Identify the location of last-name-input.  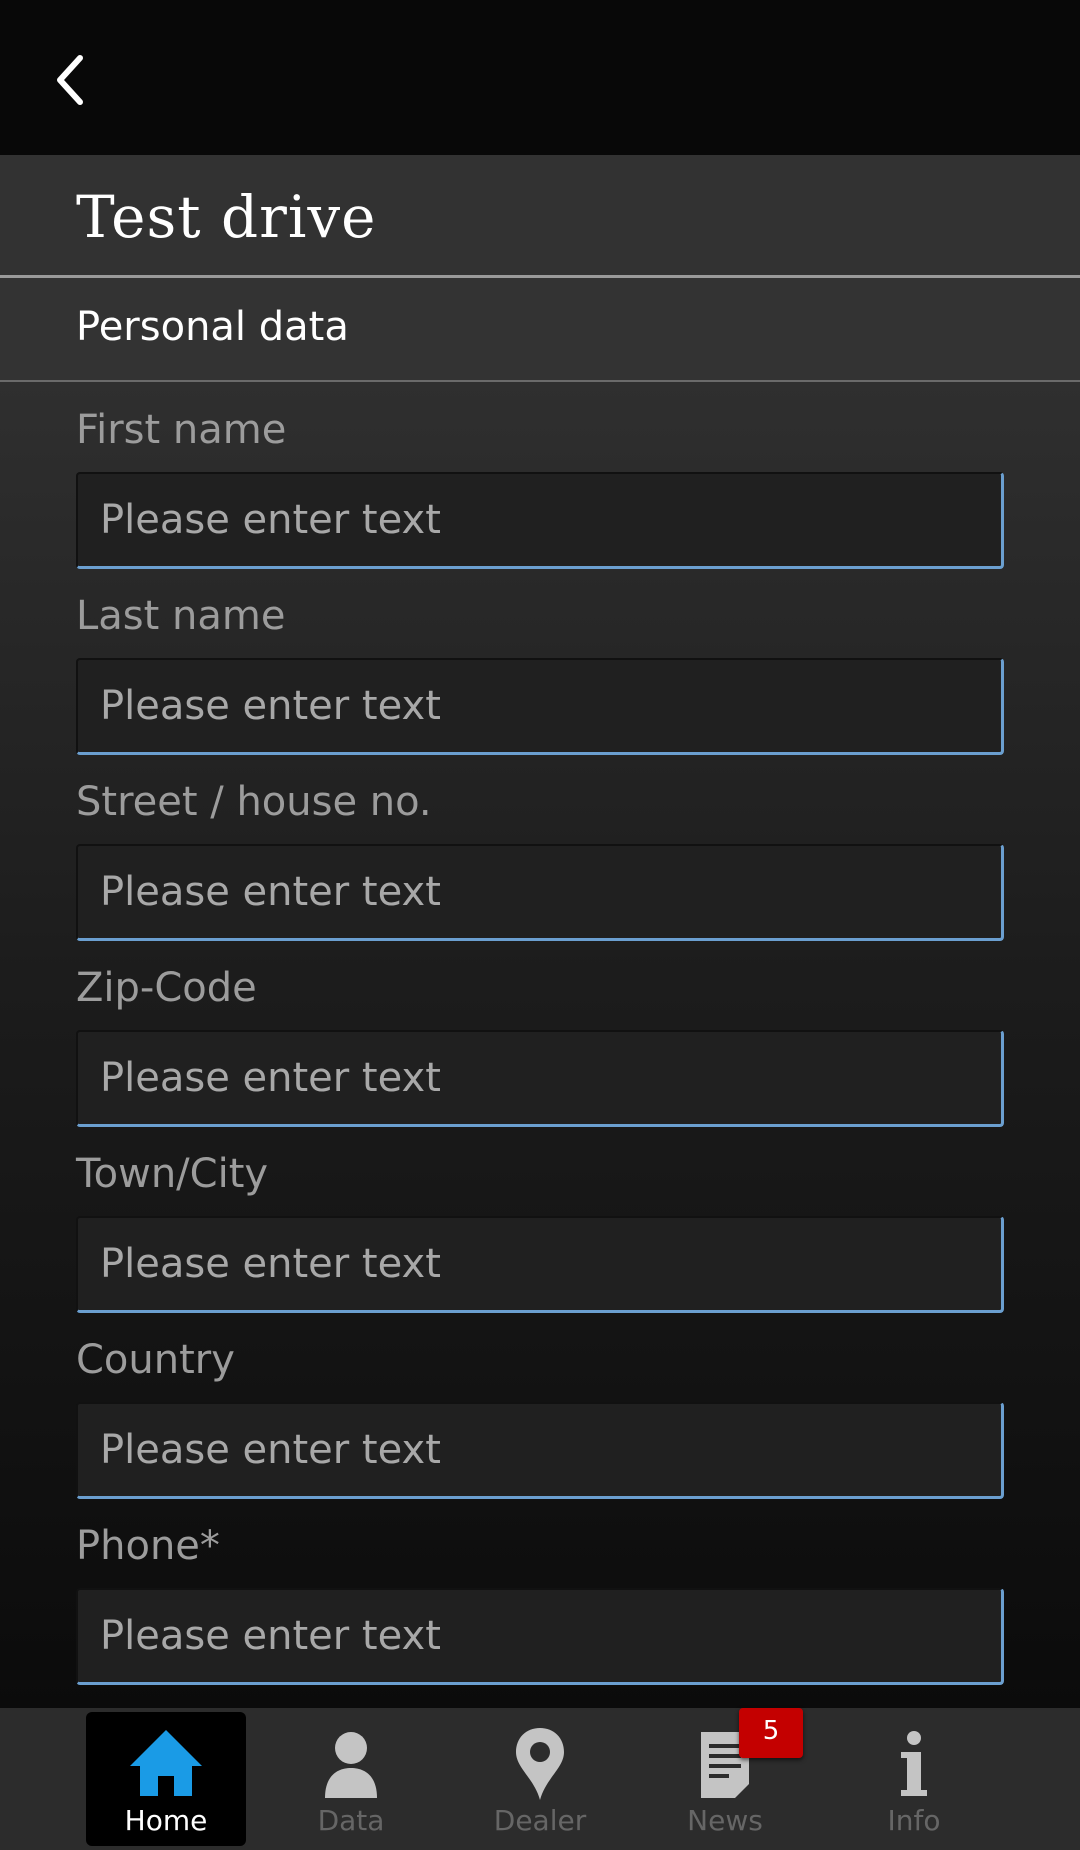
(540, 706).